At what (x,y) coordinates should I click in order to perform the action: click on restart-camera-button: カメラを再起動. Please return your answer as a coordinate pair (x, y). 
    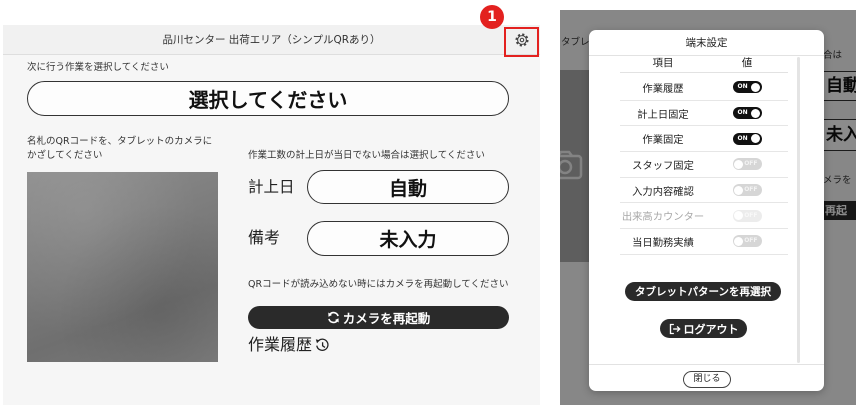
    Looking at the image, I should click on (378, 317).